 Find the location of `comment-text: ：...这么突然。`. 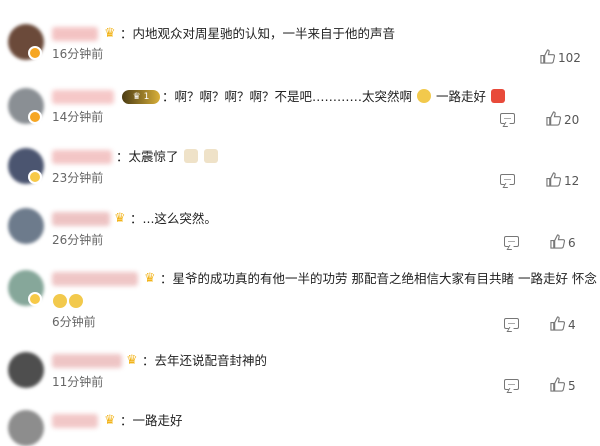

comment-text: ：...这么突然。 is located at coordinates (173, 218).